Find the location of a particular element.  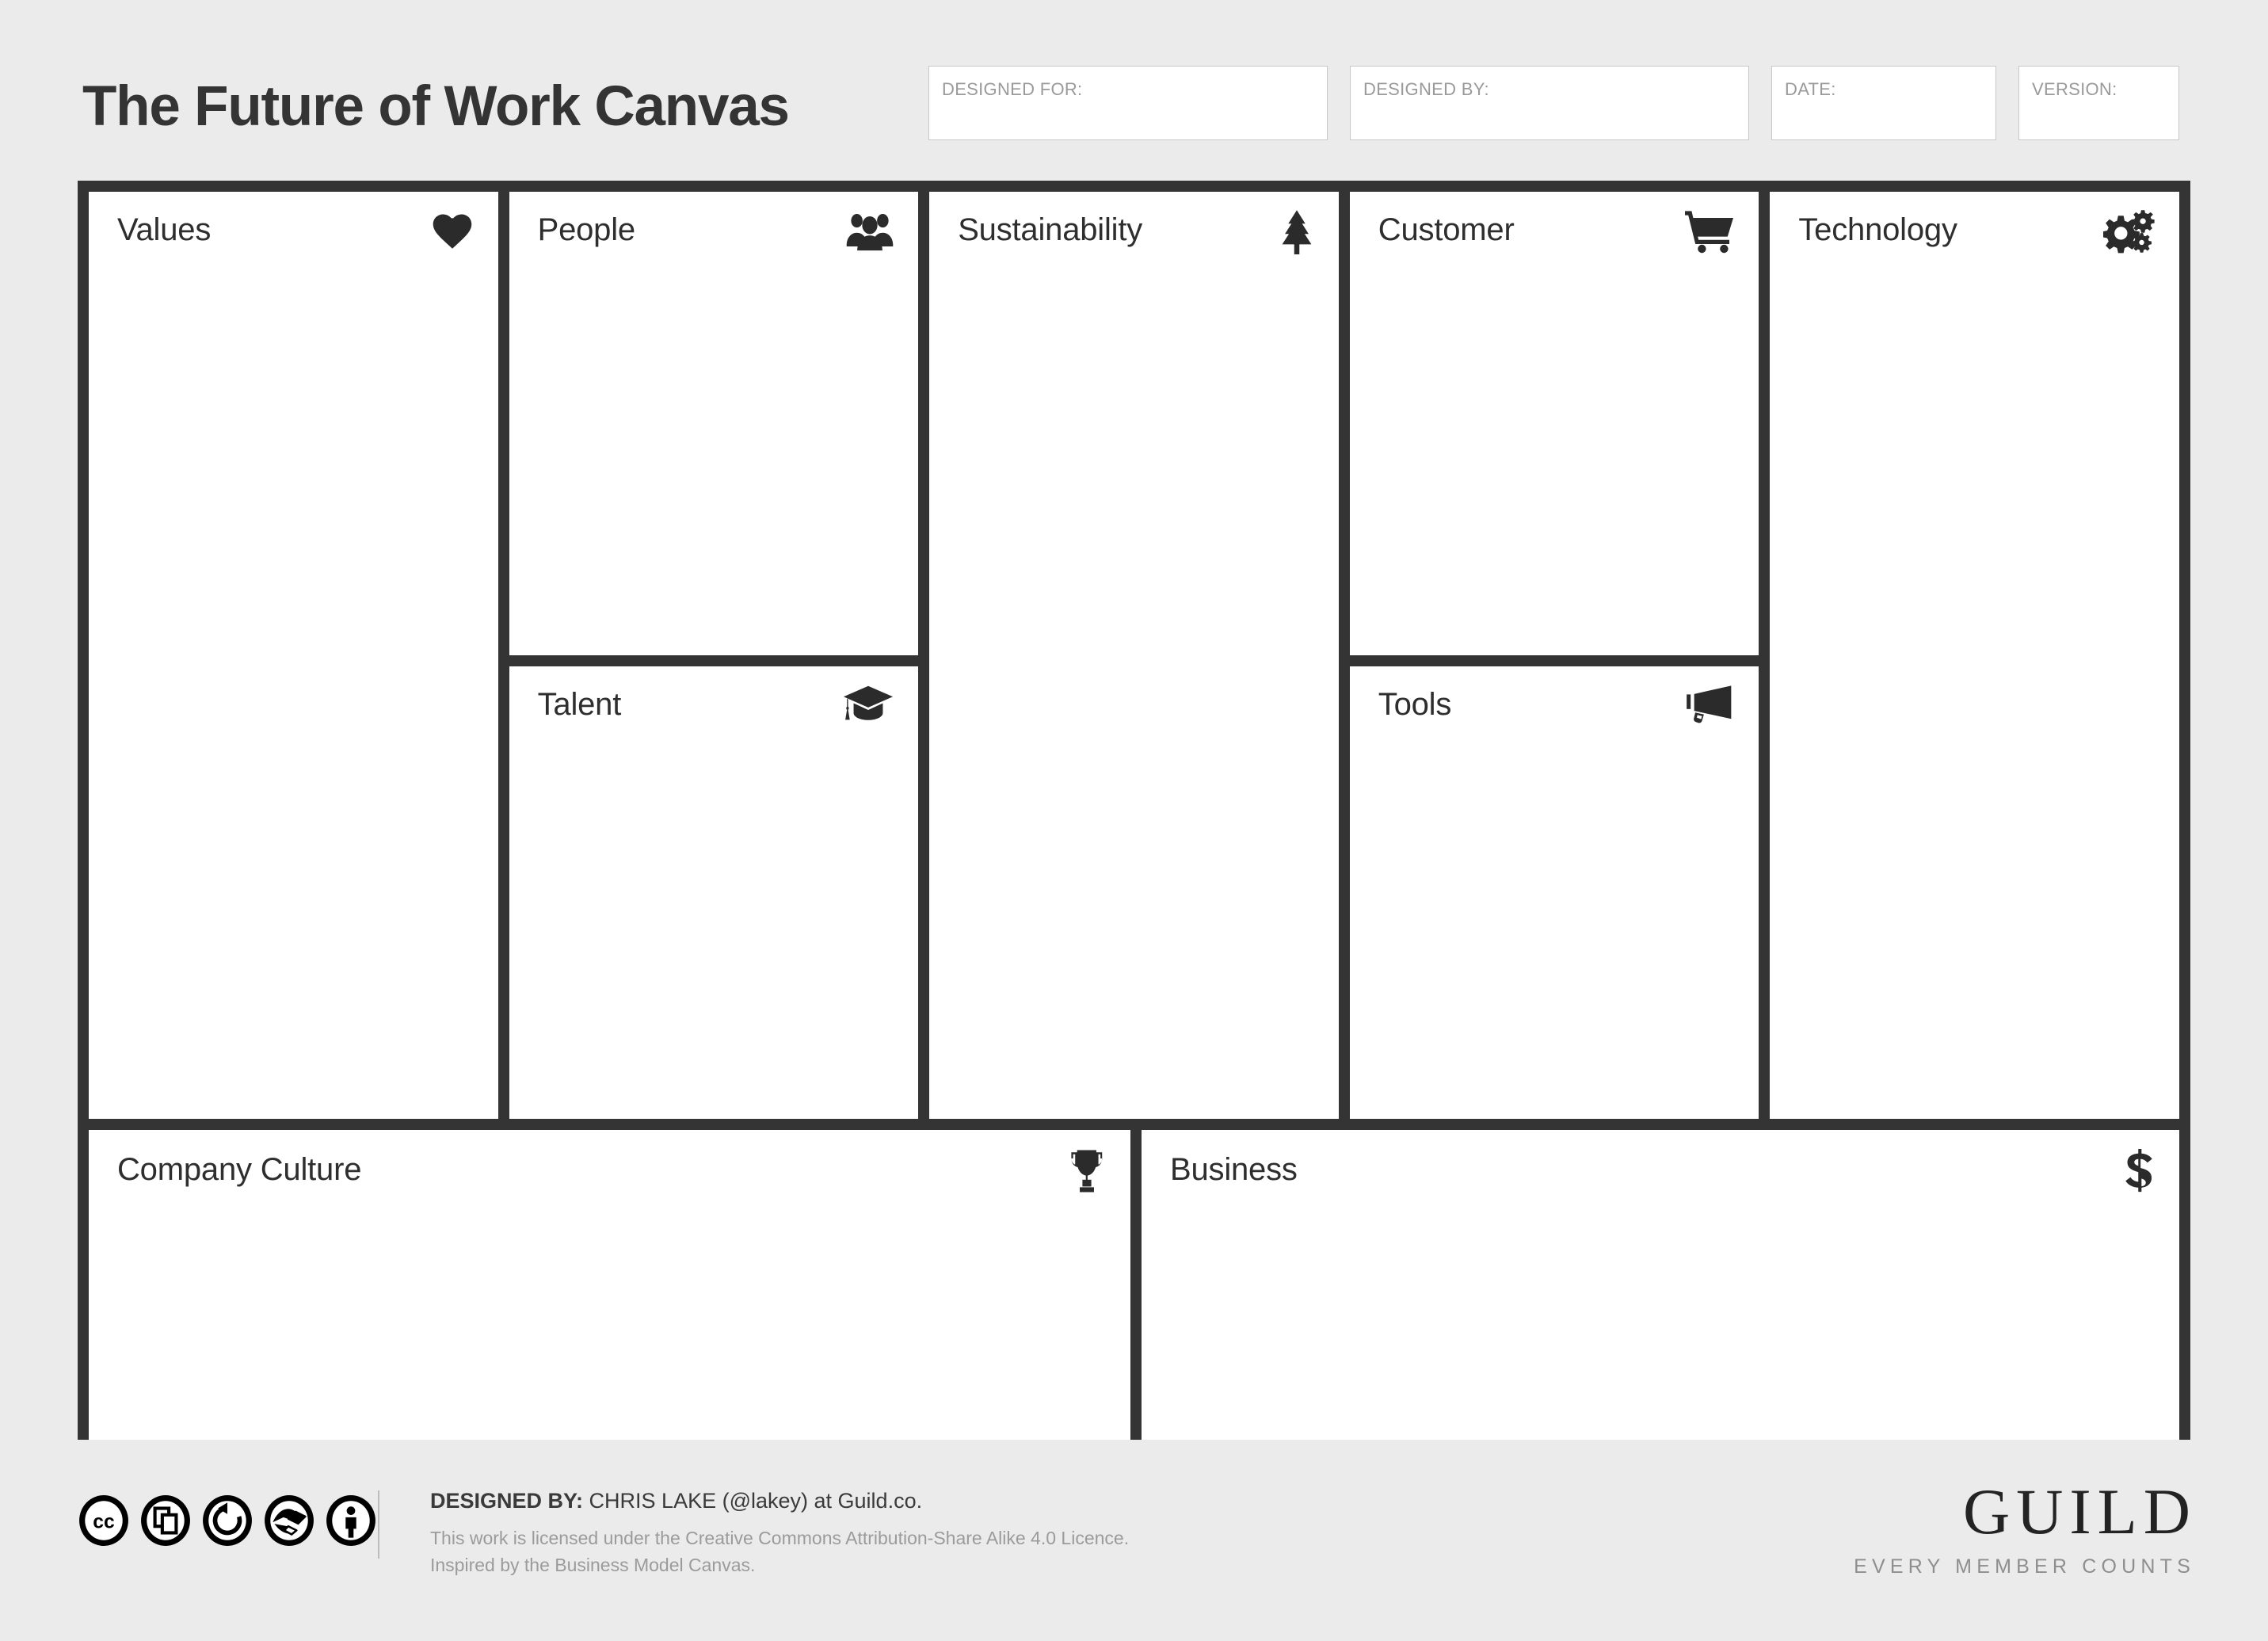

section-values: Values is located at coordinates (293, 655).